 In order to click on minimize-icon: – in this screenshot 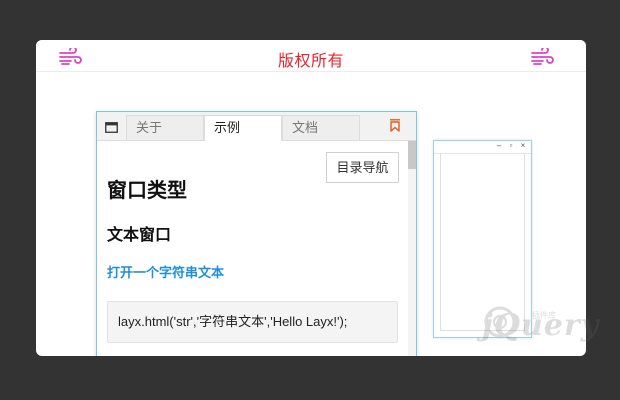, I will do `click(499, 146)`.